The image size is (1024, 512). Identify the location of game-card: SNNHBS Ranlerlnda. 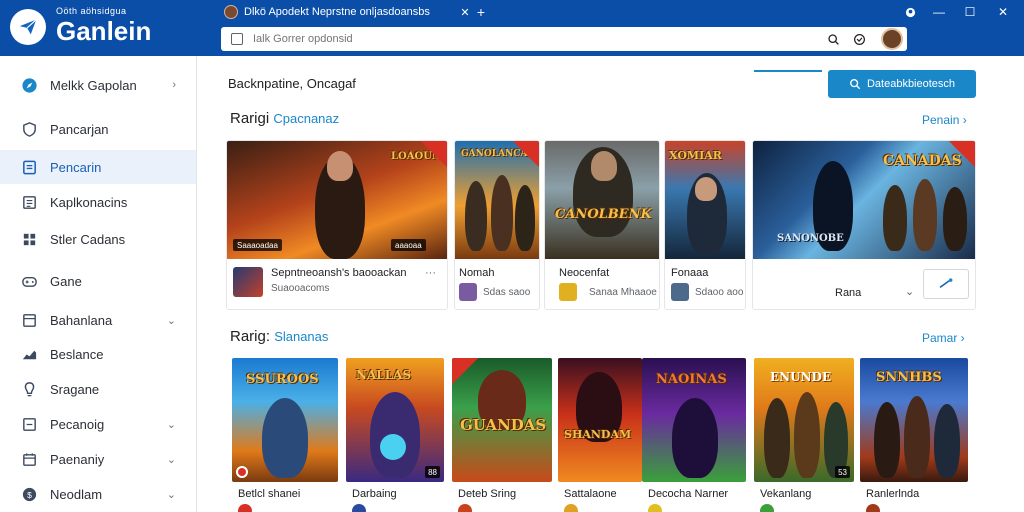
(914, 435).